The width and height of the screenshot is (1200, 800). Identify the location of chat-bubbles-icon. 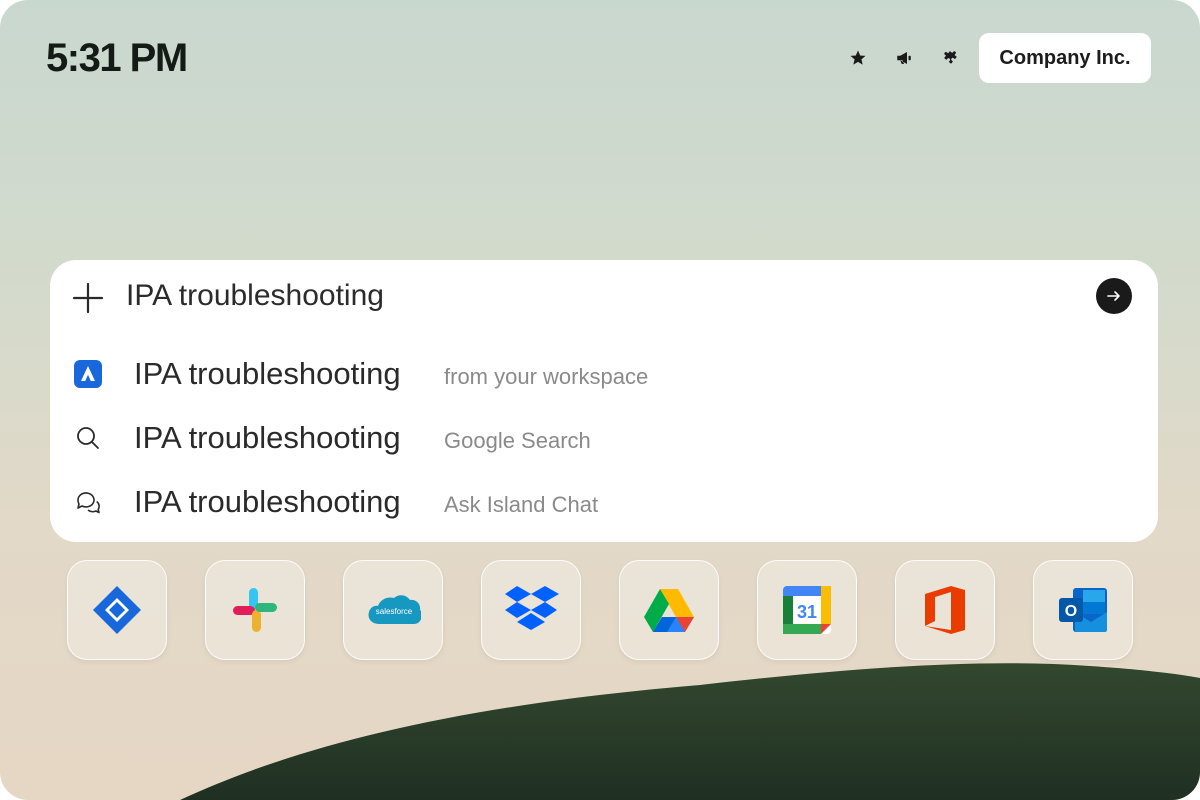
(88, 502).